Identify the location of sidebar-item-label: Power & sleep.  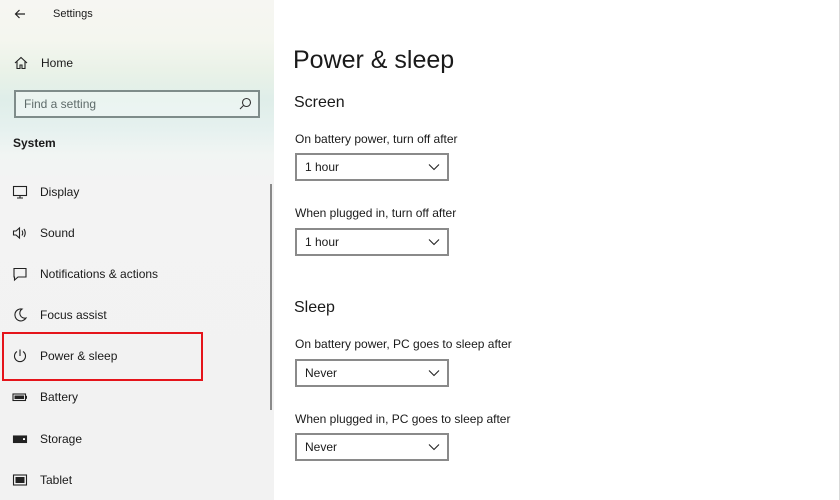
(79, 356).